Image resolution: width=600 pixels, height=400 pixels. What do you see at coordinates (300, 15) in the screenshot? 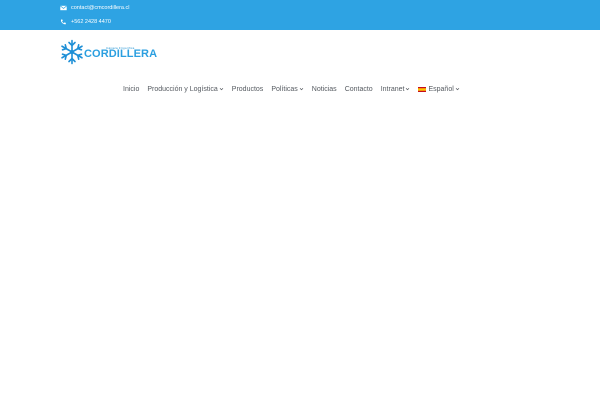
I see `top-contact-bar: contact@cmcordillera.cl +562 2428 4470` at bounding box center [300, 15].